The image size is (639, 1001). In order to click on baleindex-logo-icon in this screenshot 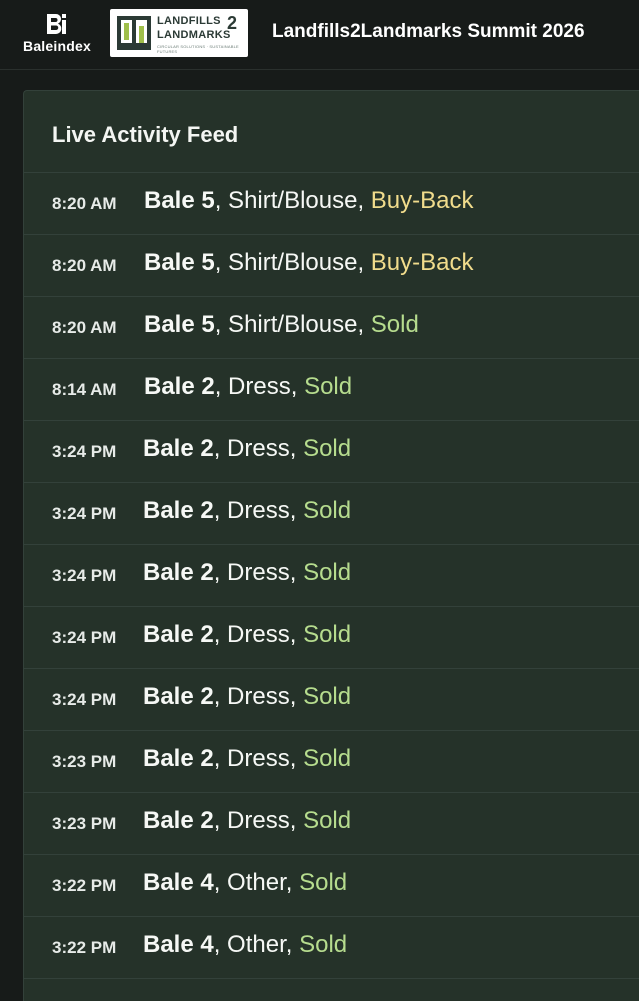, I will do `click(56, 24)`.